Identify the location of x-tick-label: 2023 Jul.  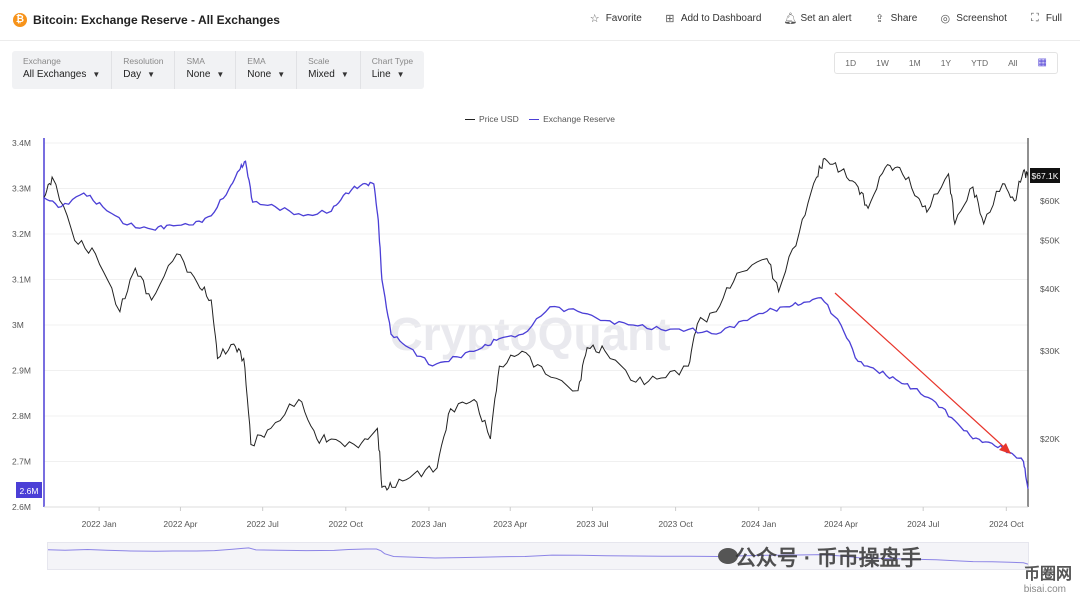
(592, 524).